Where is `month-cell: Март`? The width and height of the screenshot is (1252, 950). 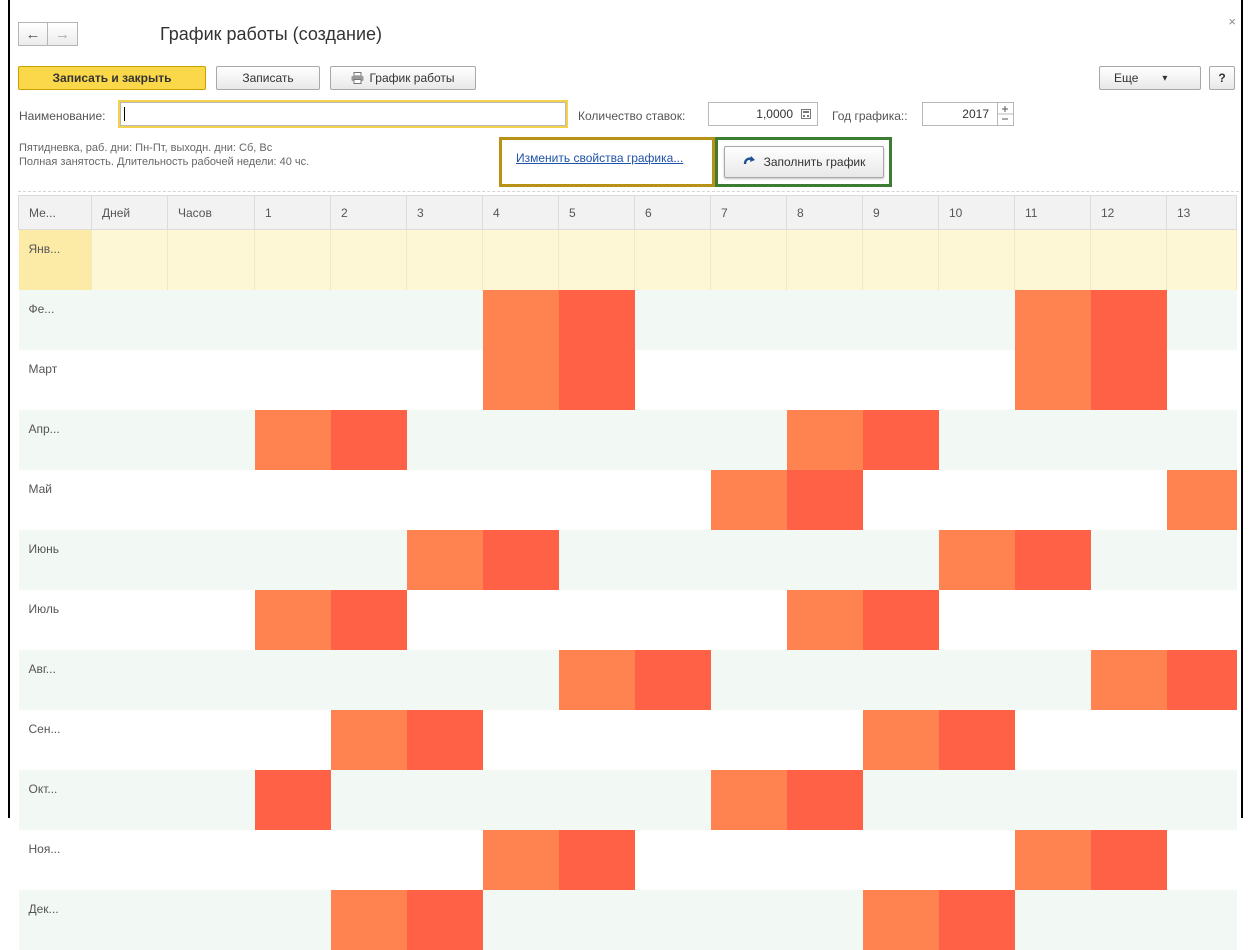 month-cell: Март is located at coordinates (55, 380).